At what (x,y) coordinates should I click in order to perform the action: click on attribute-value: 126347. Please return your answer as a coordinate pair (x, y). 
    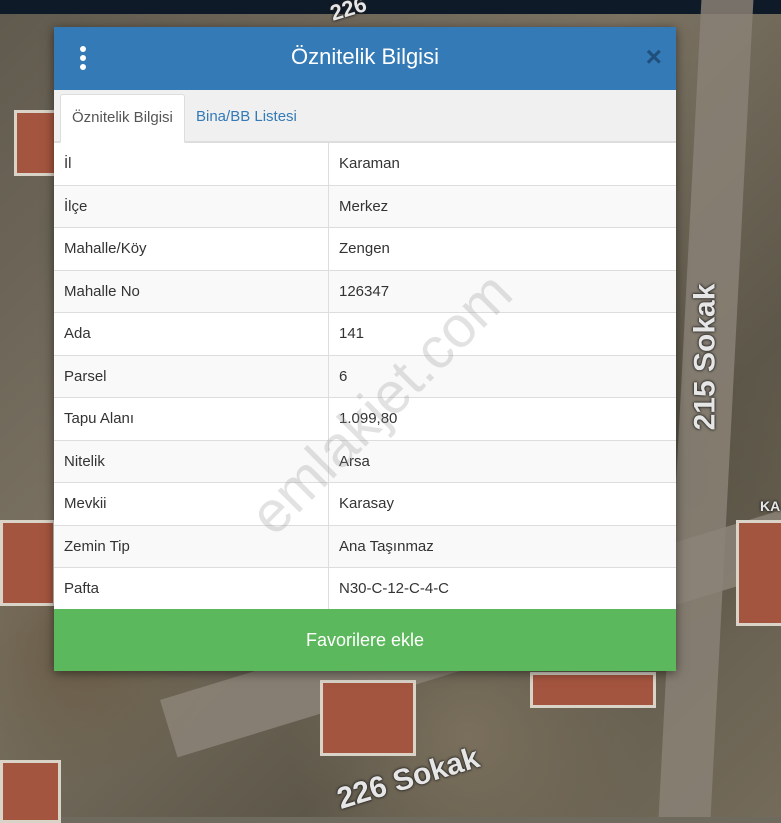
    Looking at the image, I should click on (502, 291).